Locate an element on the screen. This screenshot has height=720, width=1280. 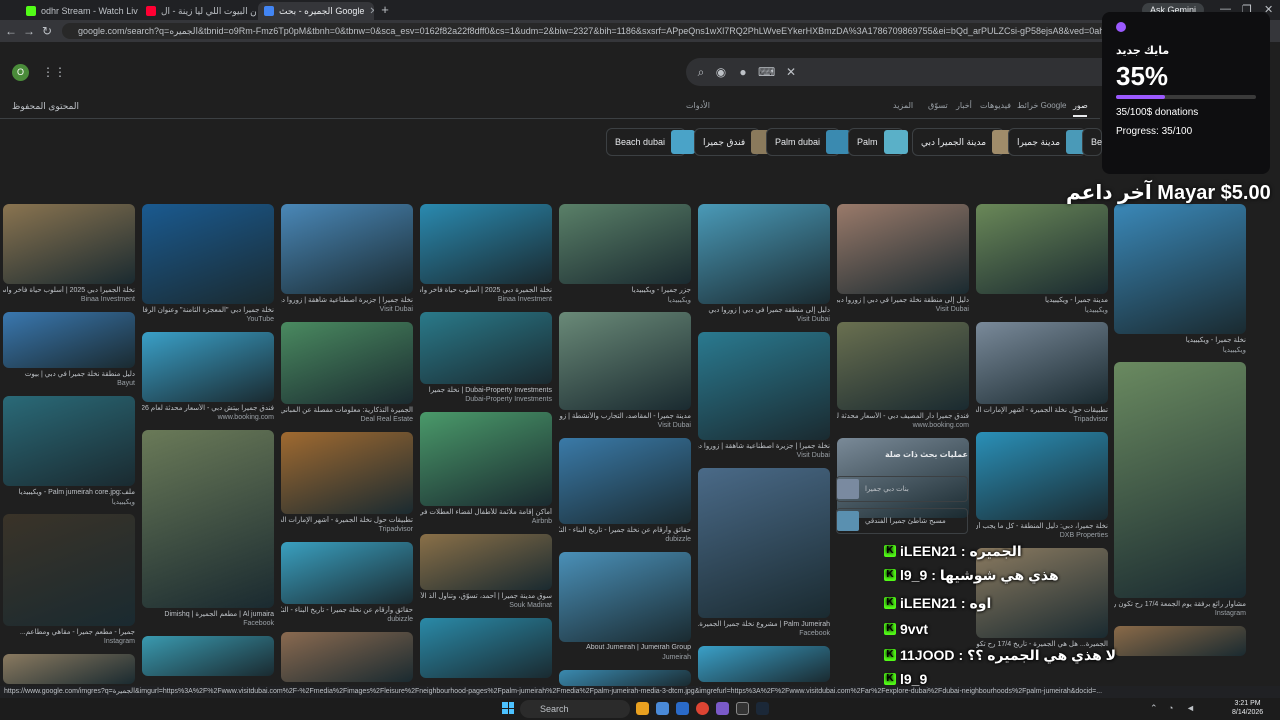
image-source: DXB Properties is located at coordinates (1042, 535).